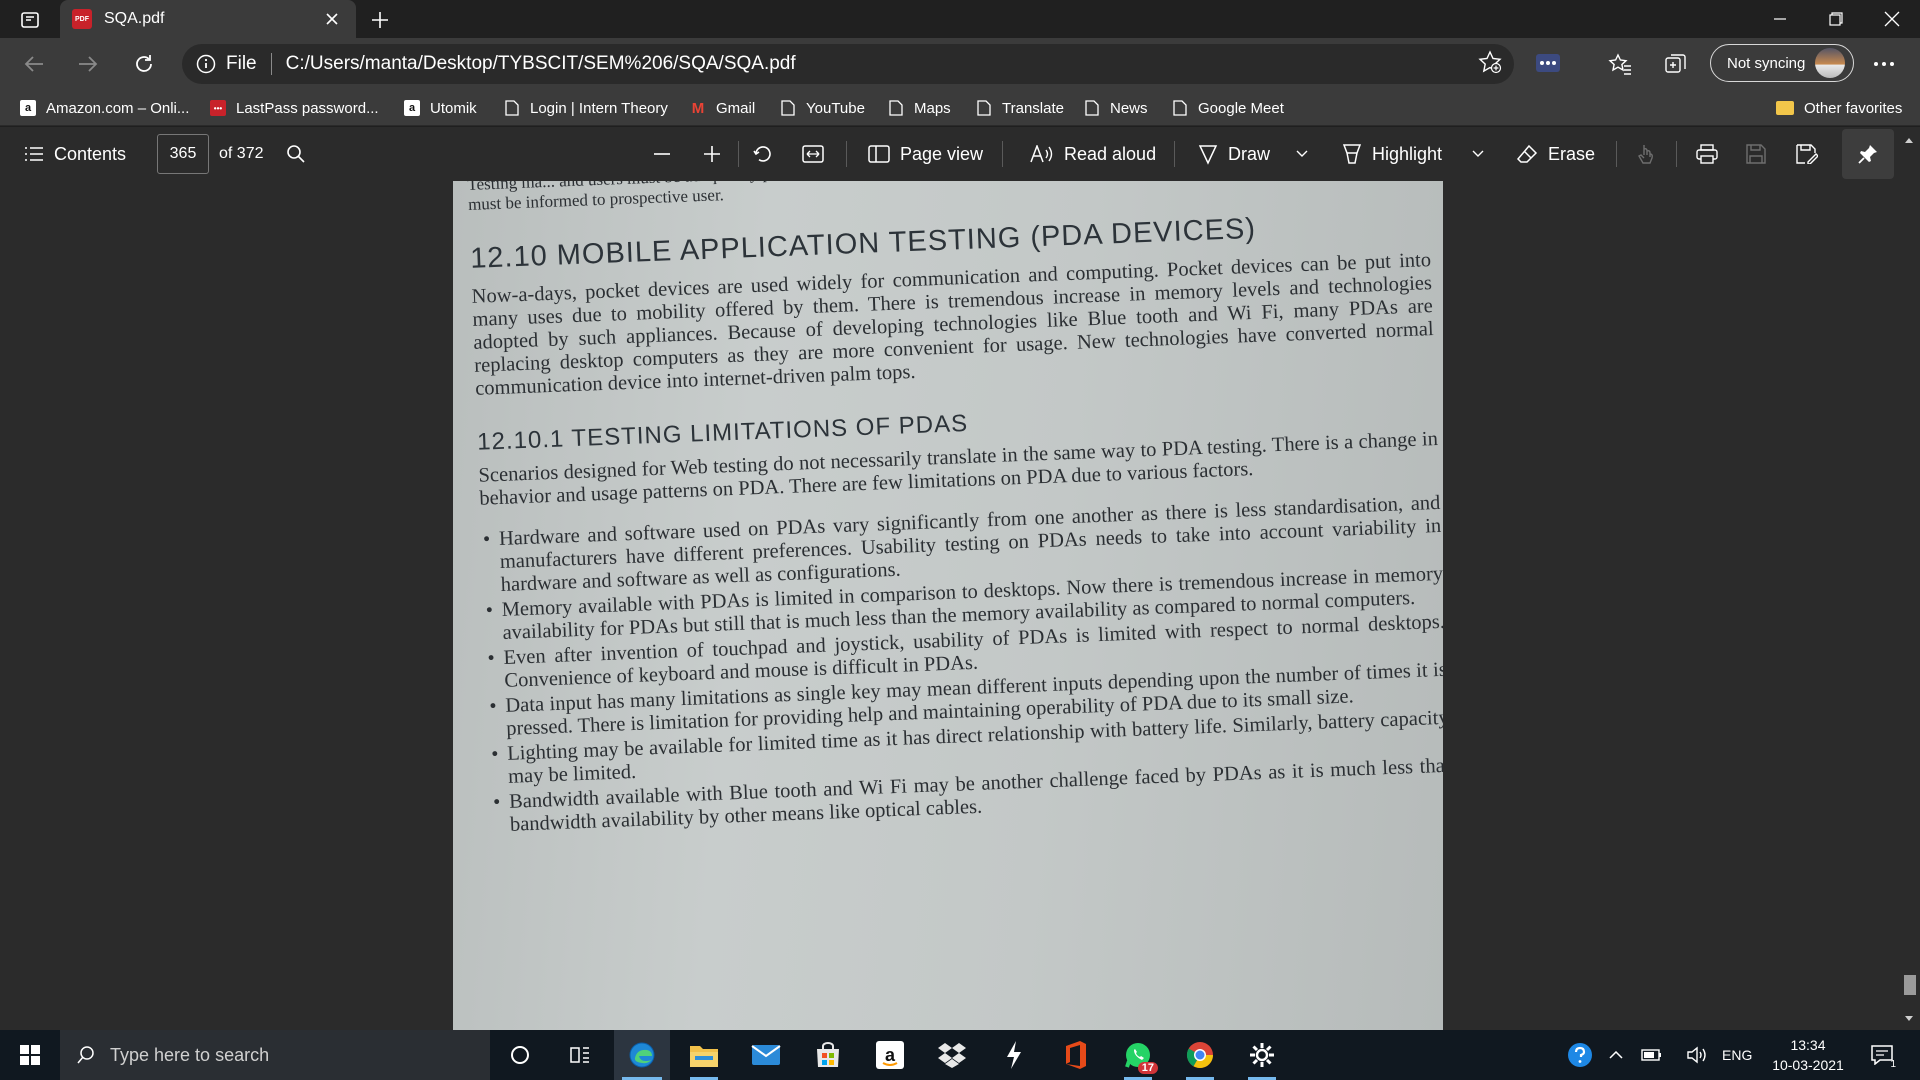 This screenshot has height=1080, width=1920. What do you see at coordinates (1483, 154) in the screenshot?
I see `highlight-options-chevron-down-icon` at bounding box center [1483, 154].